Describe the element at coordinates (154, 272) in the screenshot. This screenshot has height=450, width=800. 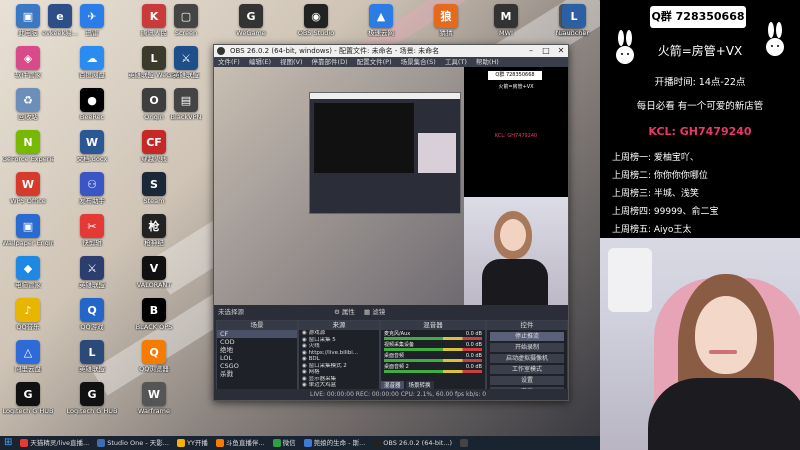
I see `desktop-icon: V VALORANT` at that location.